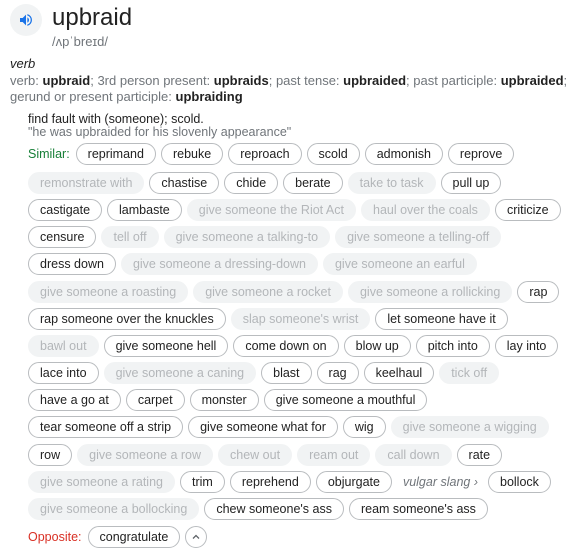 This screenshot has width=576, height=552. I want to click on synonym-chip: ream someone's ass, so click(418, 509).